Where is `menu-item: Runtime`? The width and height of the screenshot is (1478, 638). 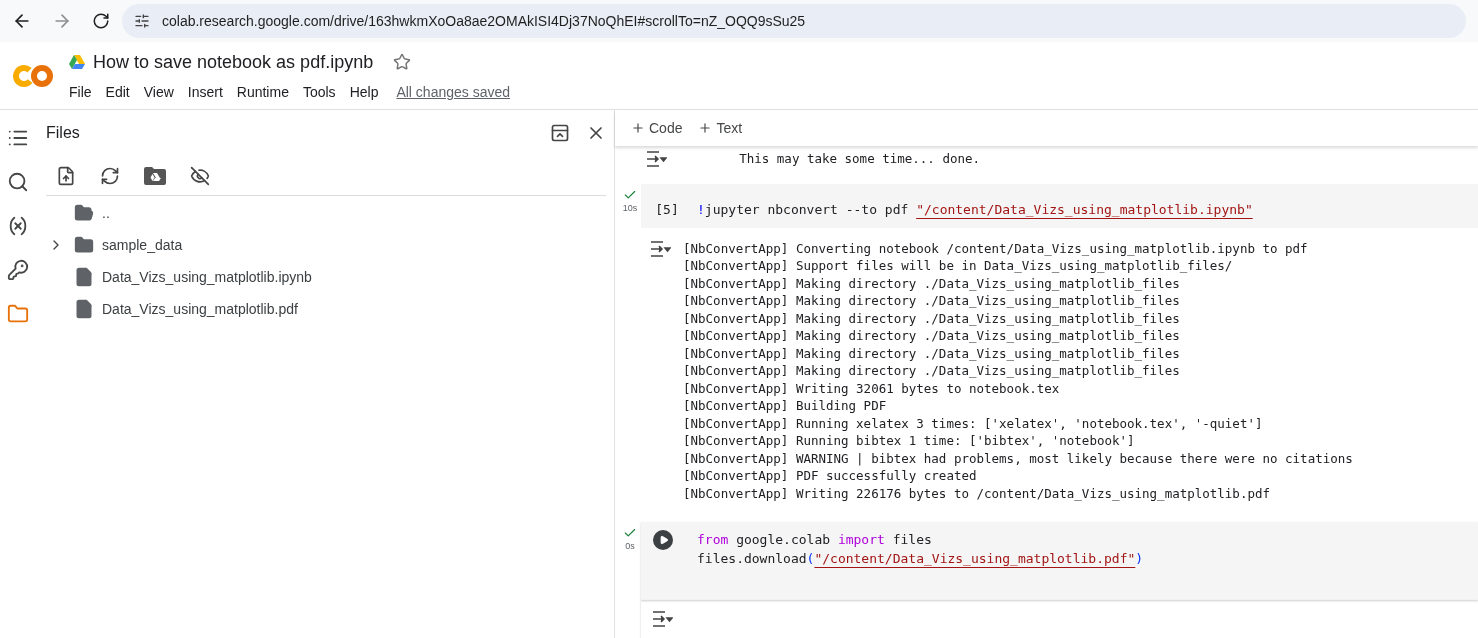 menu-item: Runtime is located at coordinates (262, 92).